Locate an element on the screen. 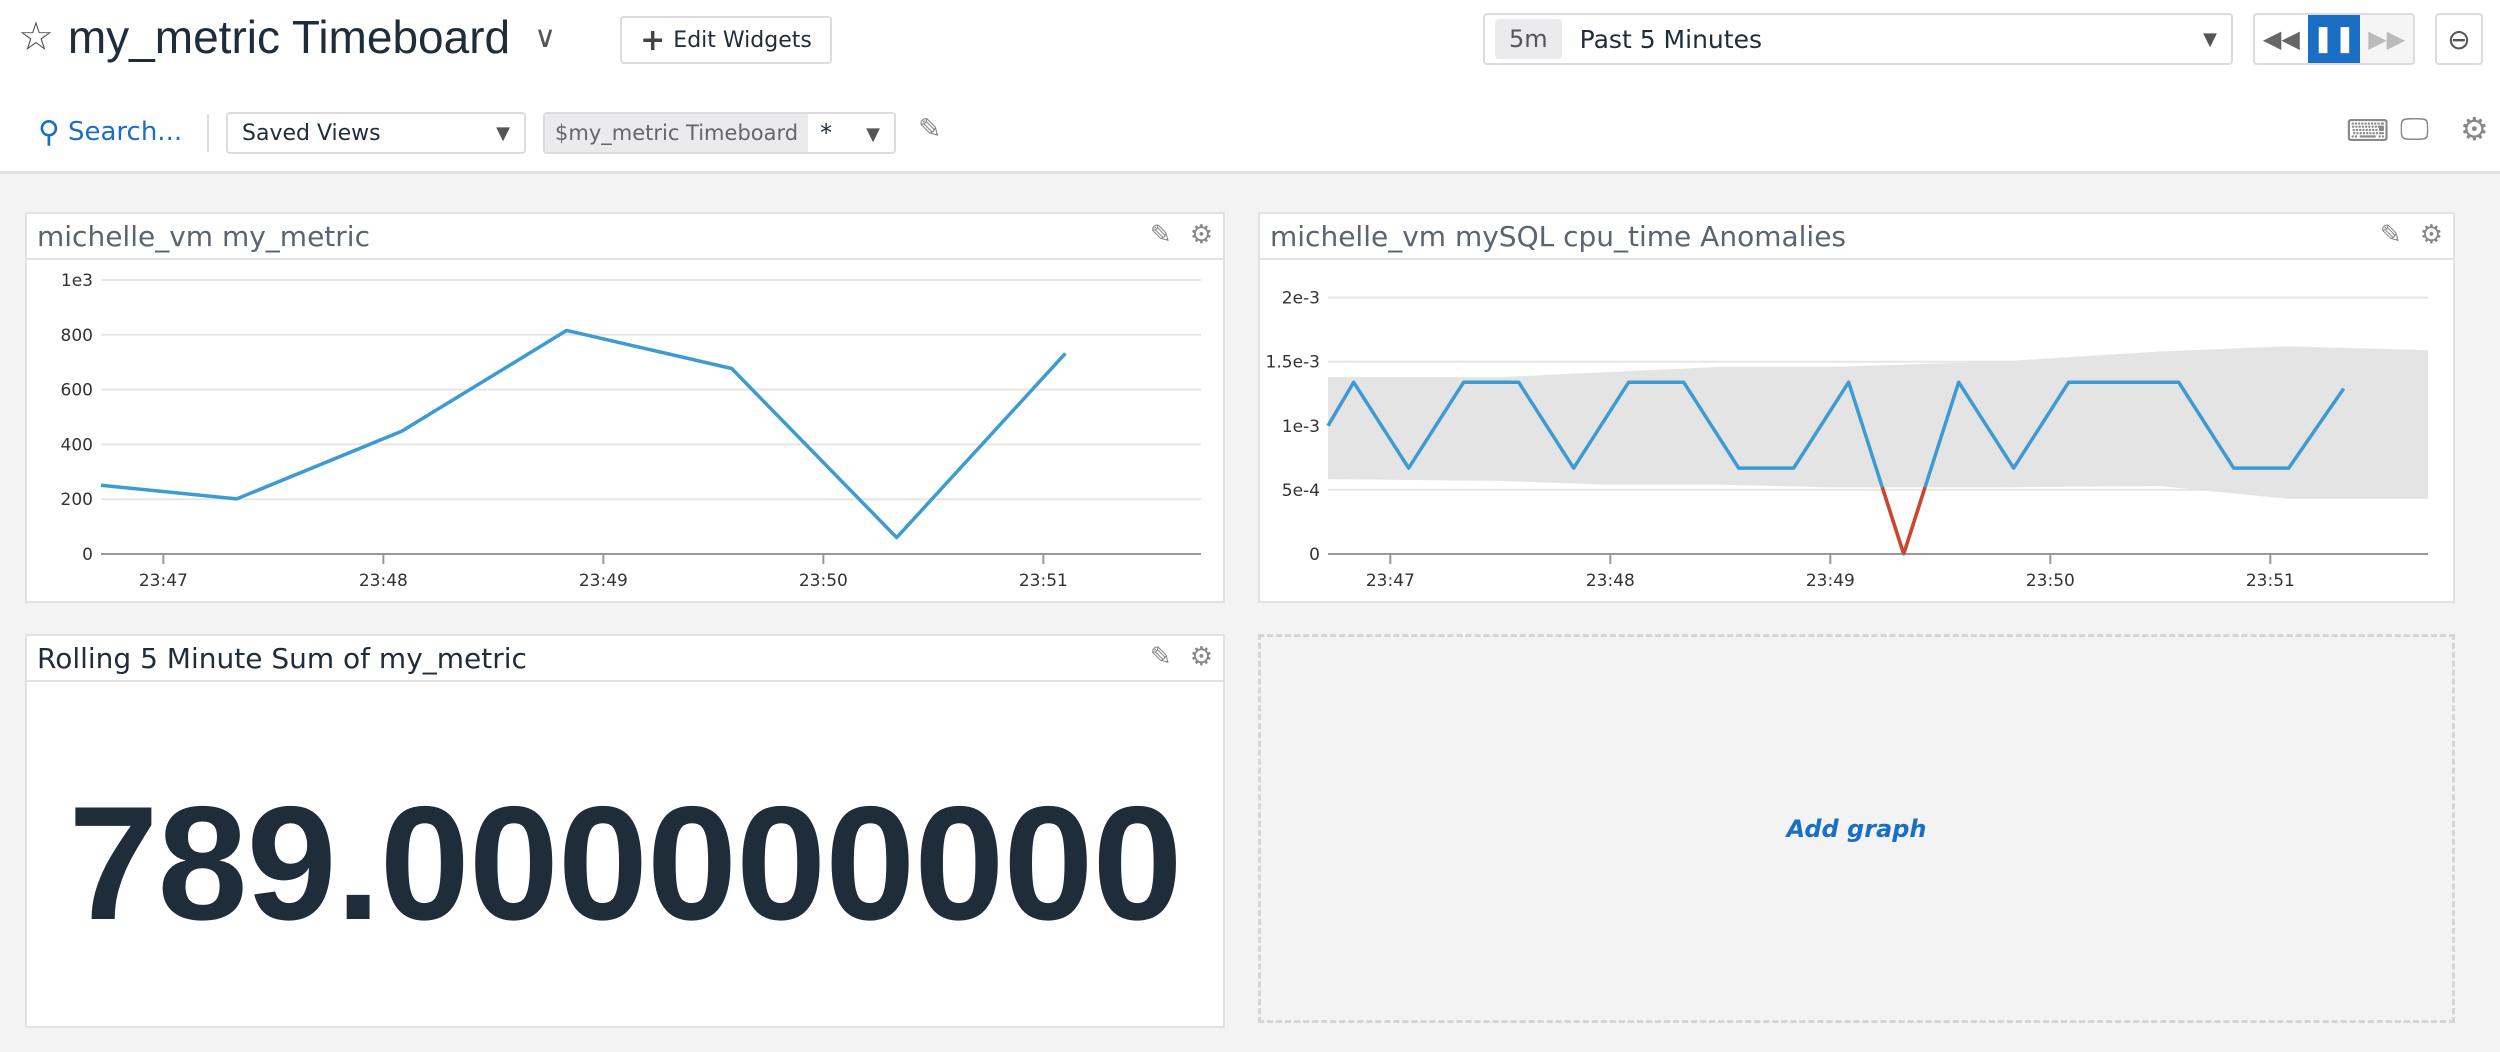  dashboard-title: my_metric Timeboard is located at coordinates (289, 37).